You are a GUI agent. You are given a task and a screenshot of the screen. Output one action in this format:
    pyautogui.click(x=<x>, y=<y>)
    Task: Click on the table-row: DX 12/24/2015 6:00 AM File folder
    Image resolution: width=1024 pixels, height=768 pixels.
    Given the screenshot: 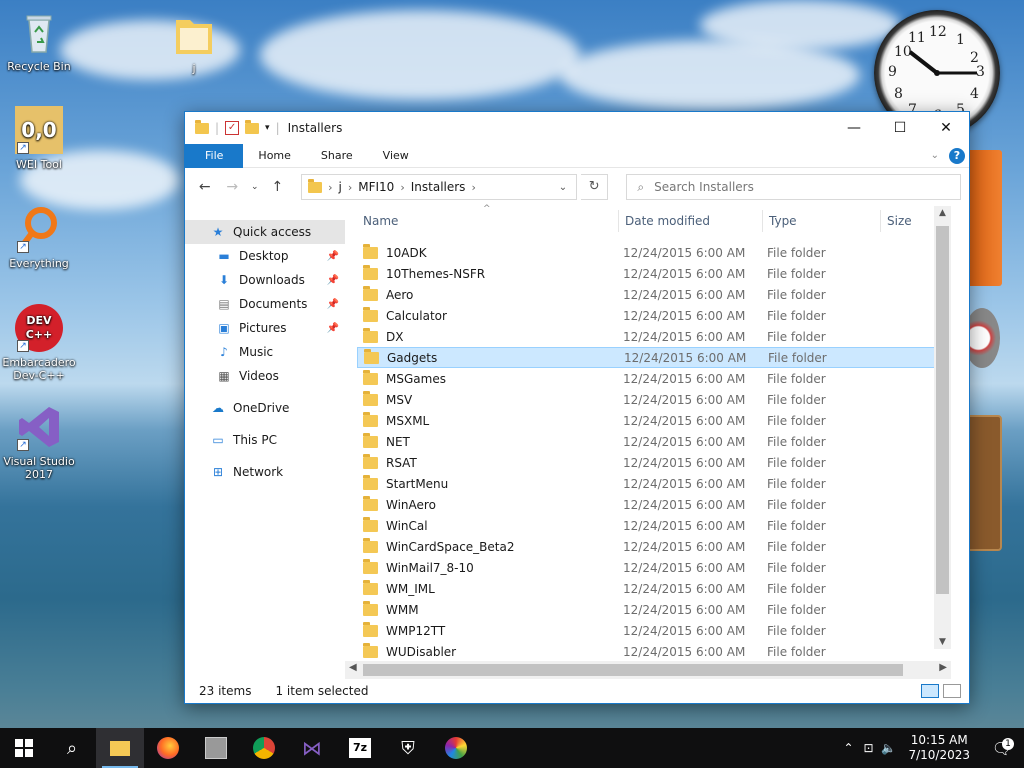 What is the action you would take?
    pyautogui.click(x=654, y=336)
    